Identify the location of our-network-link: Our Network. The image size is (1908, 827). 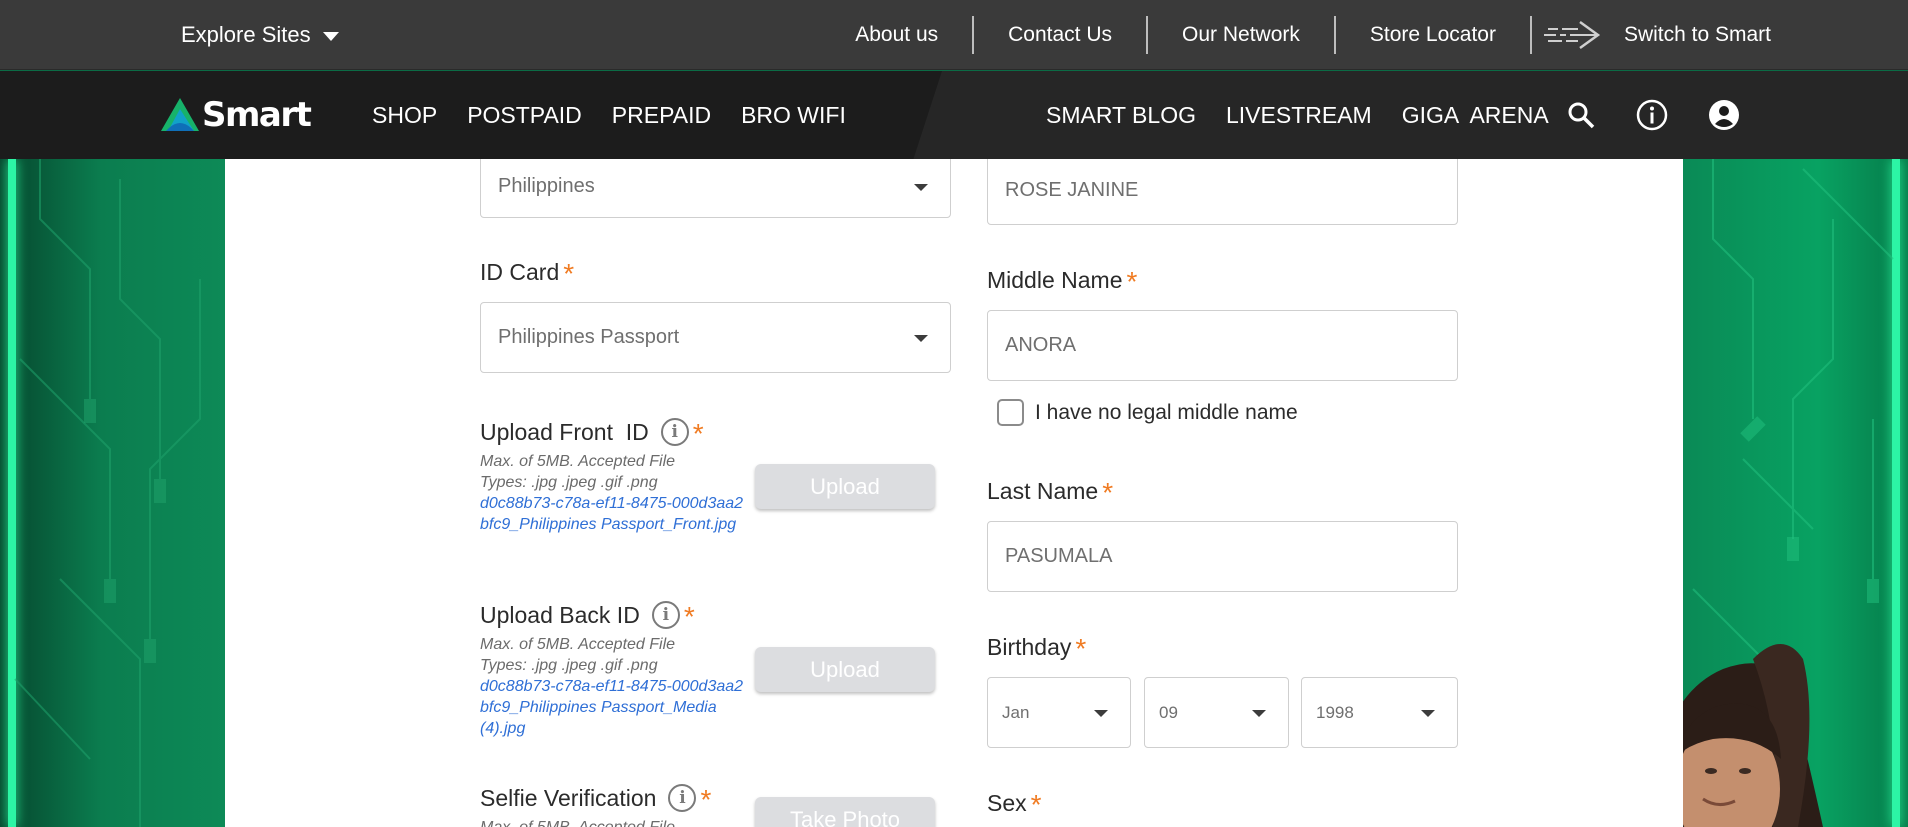
(1241, 35).